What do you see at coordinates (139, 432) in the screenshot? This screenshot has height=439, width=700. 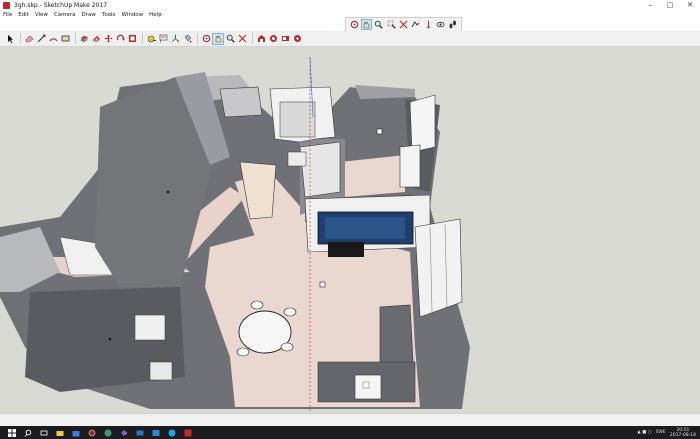 I see `mail-icon` at bounding box center [139, 432].